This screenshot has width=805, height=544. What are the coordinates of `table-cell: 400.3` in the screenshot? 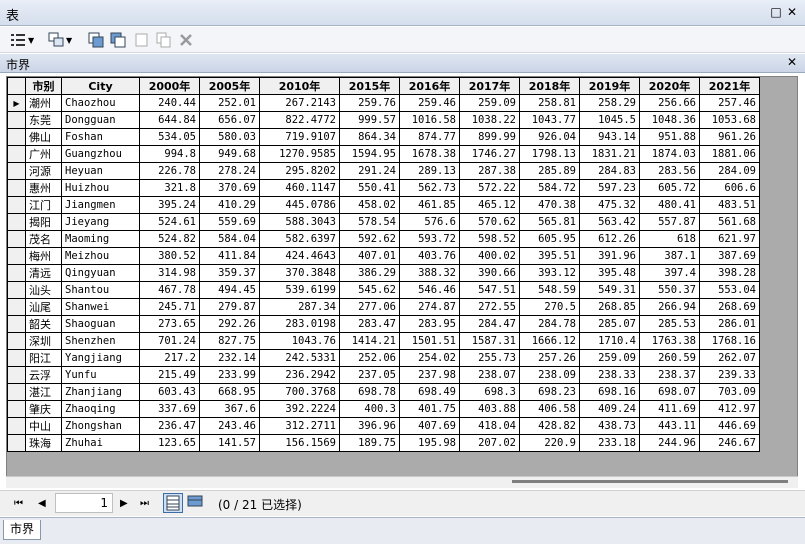 It's located at (369, 409).